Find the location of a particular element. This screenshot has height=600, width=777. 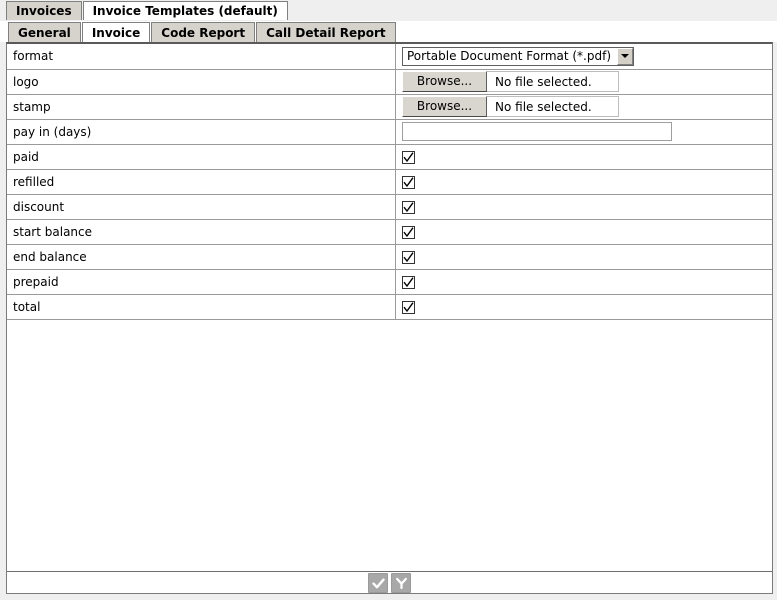

revert-button is located at coordinates (401, 583).